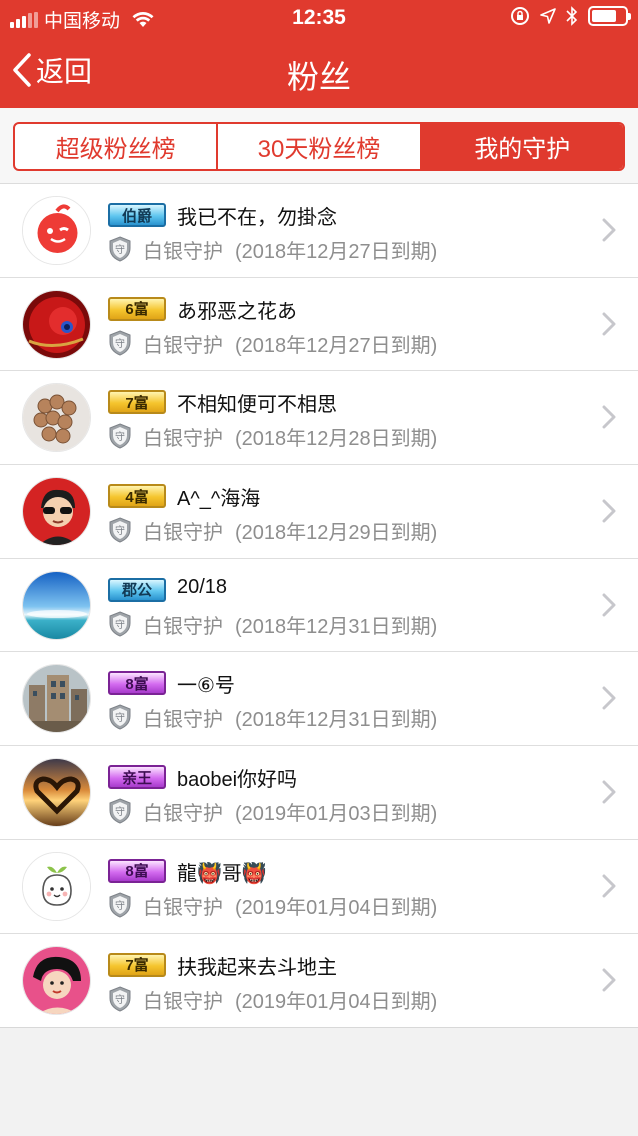 This screenshot has width=638, height=1136. I want to click on segmented-control: 超级粉丝榜 30天粉丝榜 我的守护, so click(319, 146).